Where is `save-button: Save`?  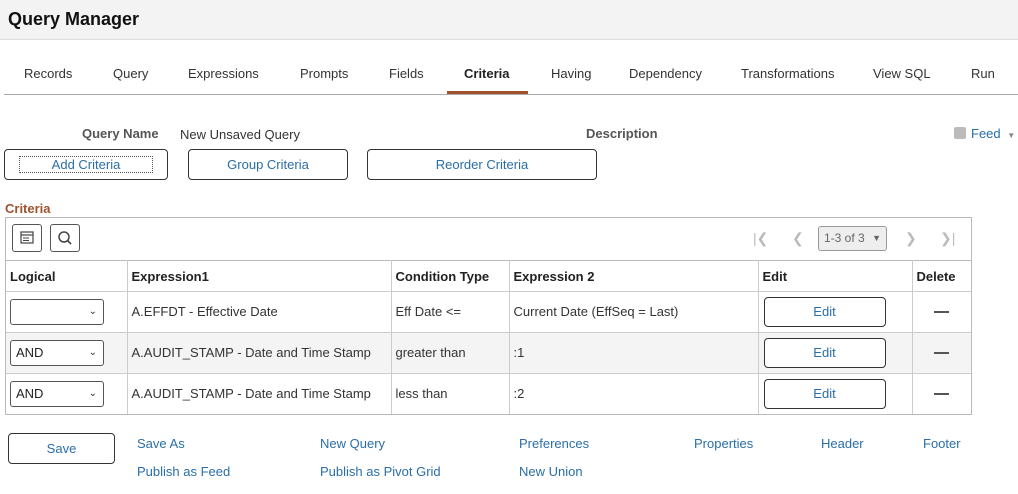 save-button: Save is located at coordinates (61, 448).